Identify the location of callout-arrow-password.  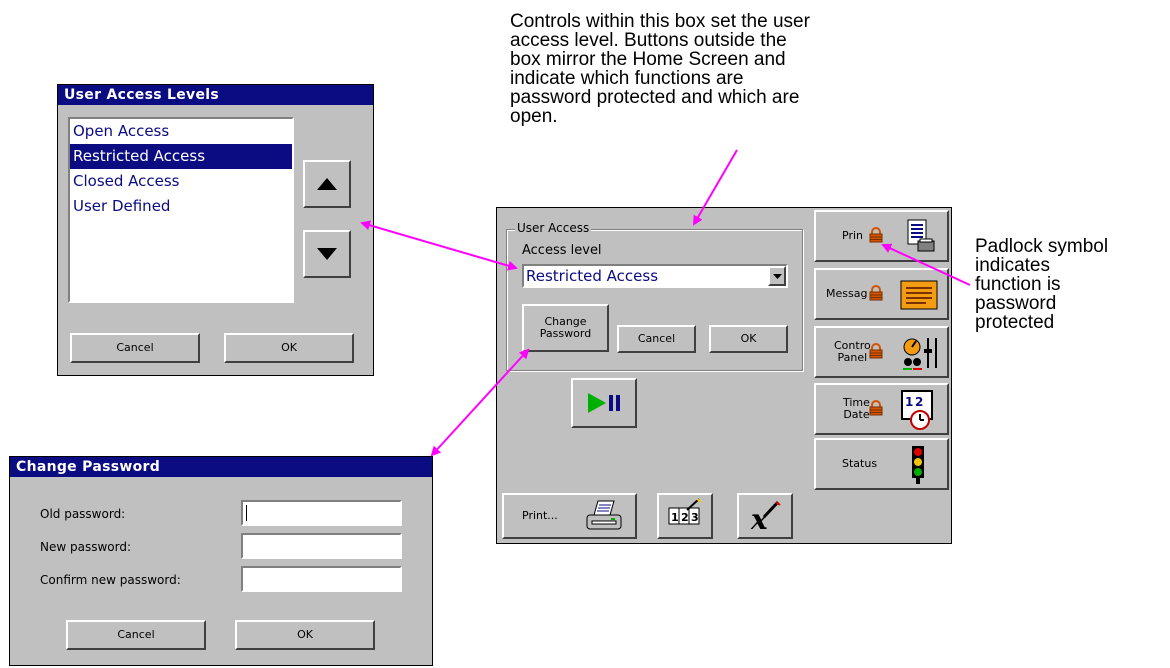
(480, 402).